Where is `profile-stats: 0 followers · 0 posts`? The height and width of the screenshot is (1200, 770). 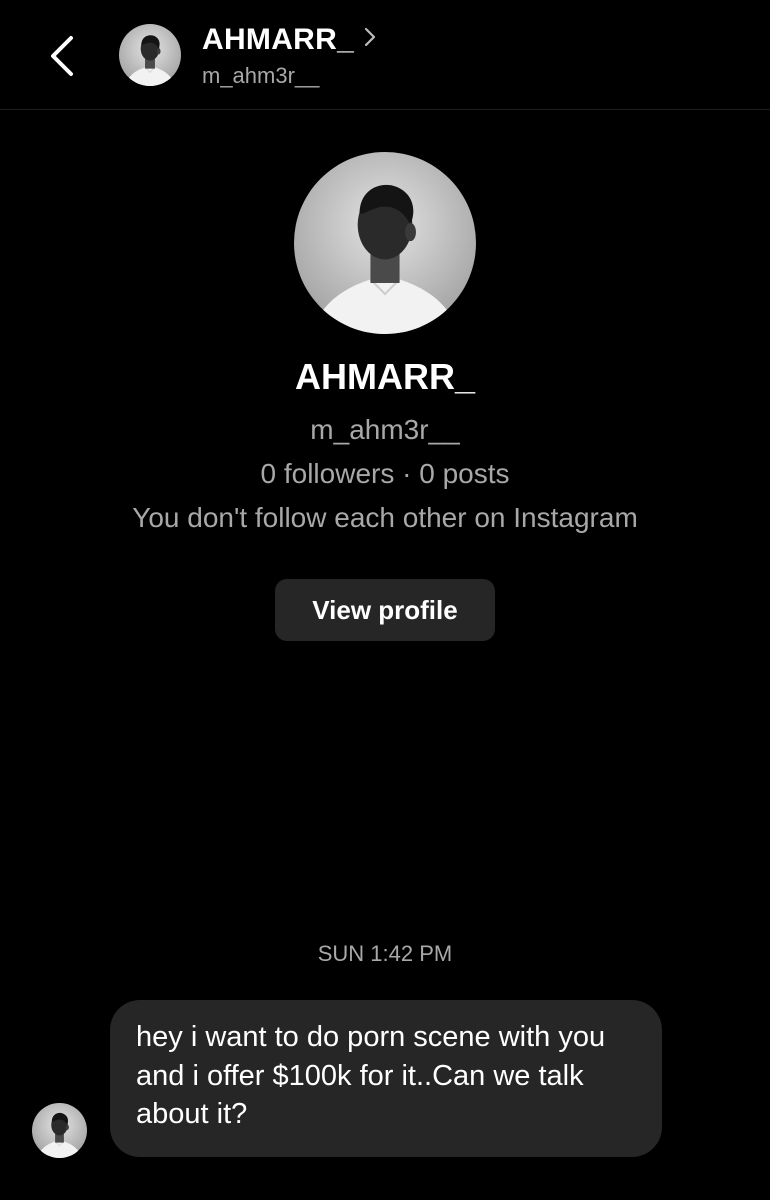 profile-stats: 0 followers · 0 posts is located at coordinates (385, 473).